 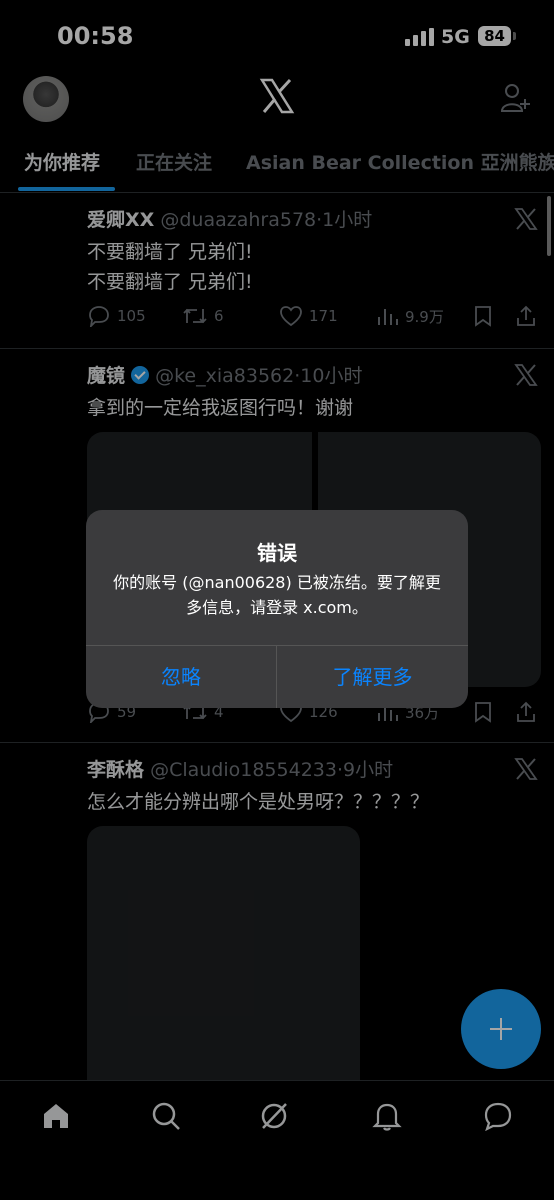 What do you see at coordinates (181, 677) in the screenshot?
I see `ignore-button: 忽略` at bounding box center [181, 677].